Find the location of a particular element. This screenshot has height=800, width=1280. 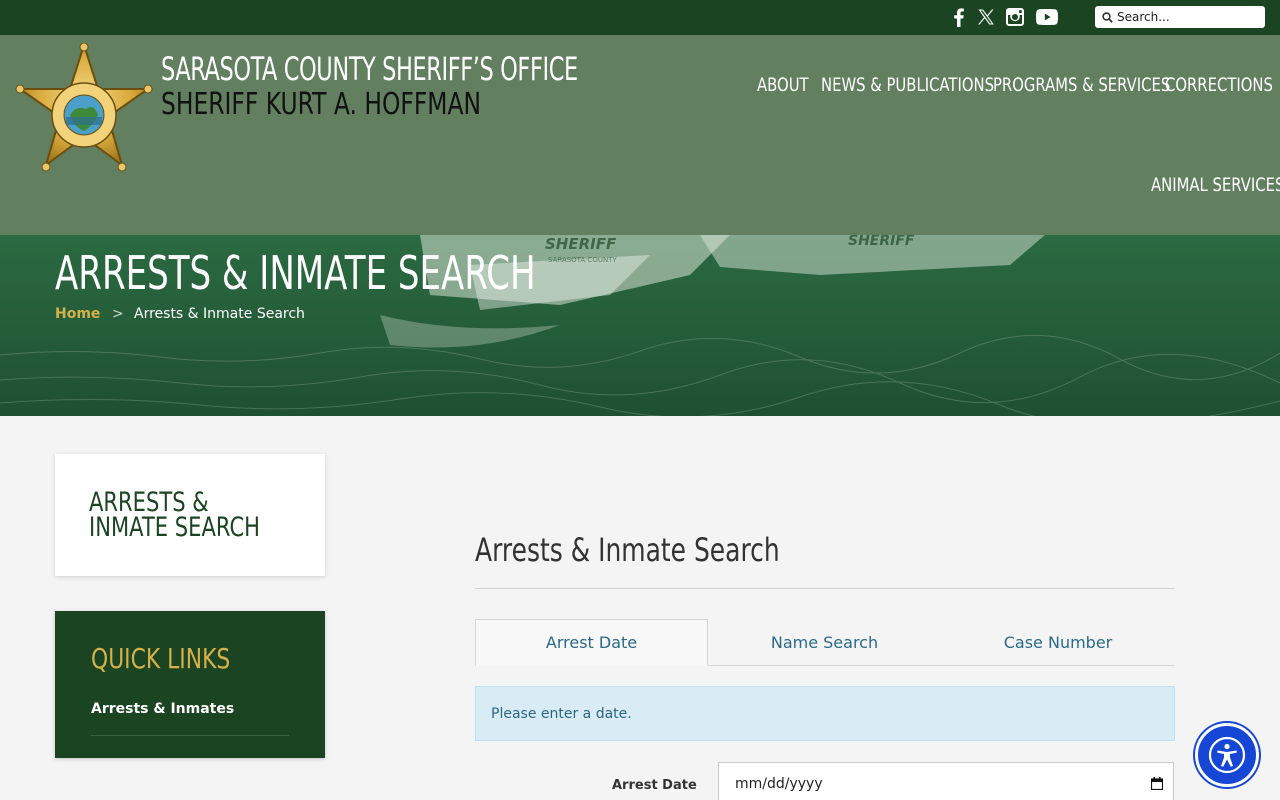

alert-message: Please enter a date. is located at coordinates (561, 713).